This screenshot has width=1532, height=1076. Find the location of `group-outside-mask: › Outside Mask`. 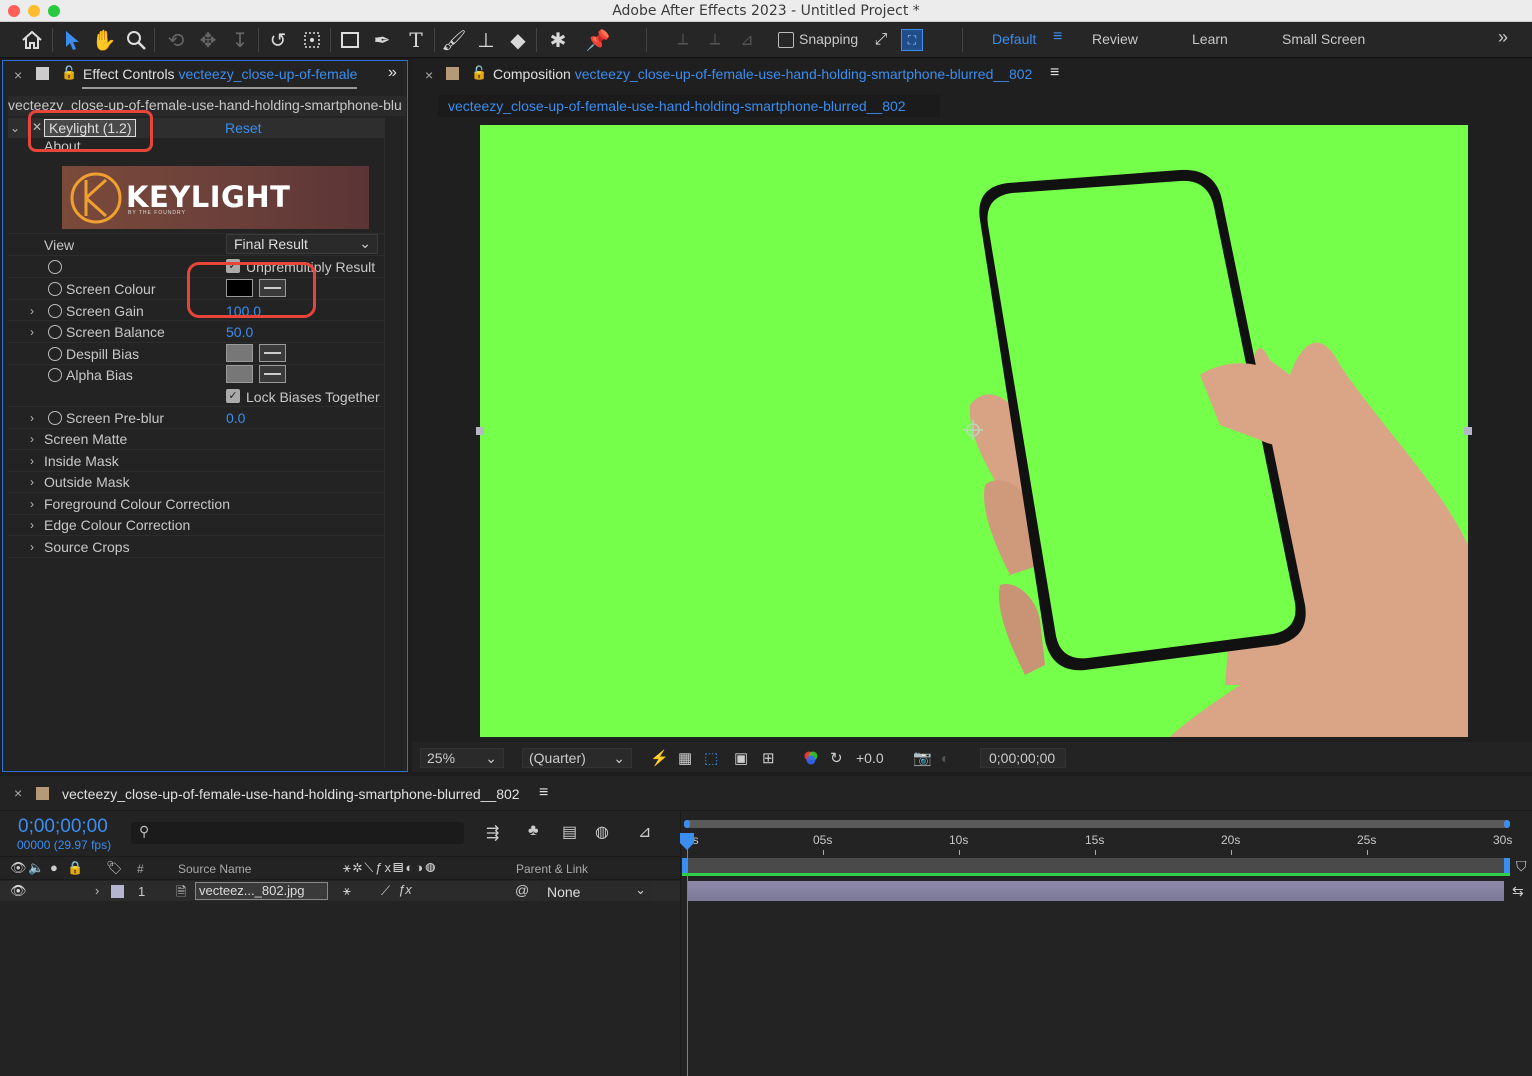

group-outside-mask: › Outside Mask is located at coordinates (196, 481).